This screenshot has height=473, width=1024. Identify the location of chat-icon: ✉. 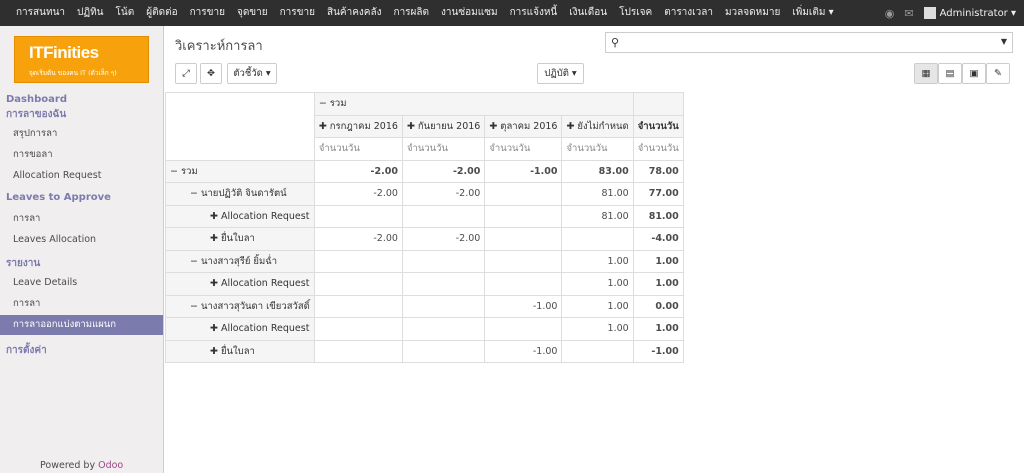
(908, 13).